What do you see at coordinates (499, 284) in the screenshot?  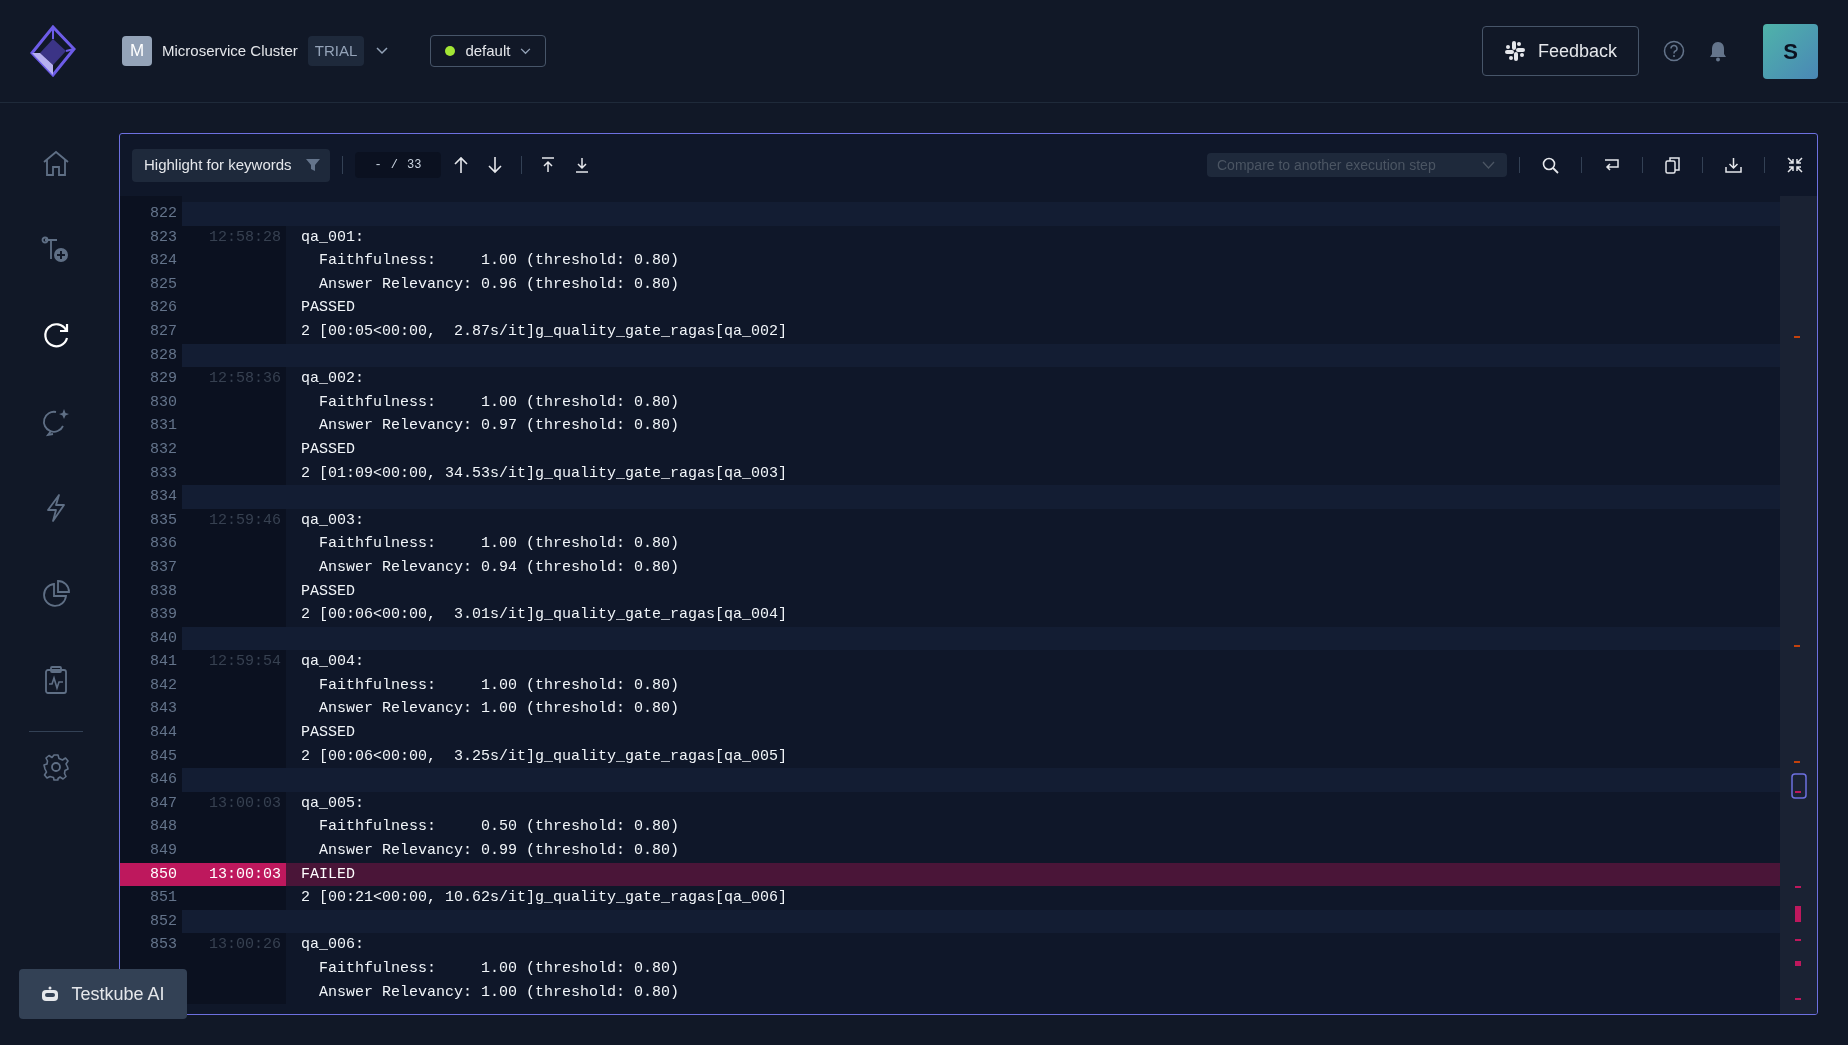 I see `log-line: Answer Relevancy: 0.96 (threshold: 0.80)` at bounding box center [499, 284].